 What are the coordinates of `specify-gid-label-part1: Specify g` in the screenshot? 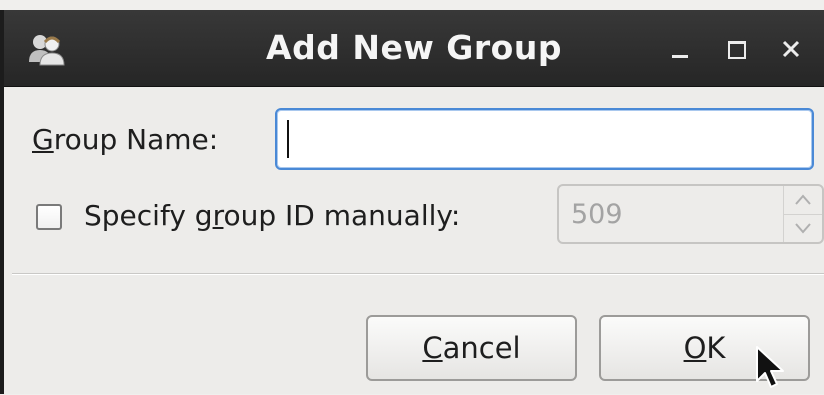 It's located at (148, 215).